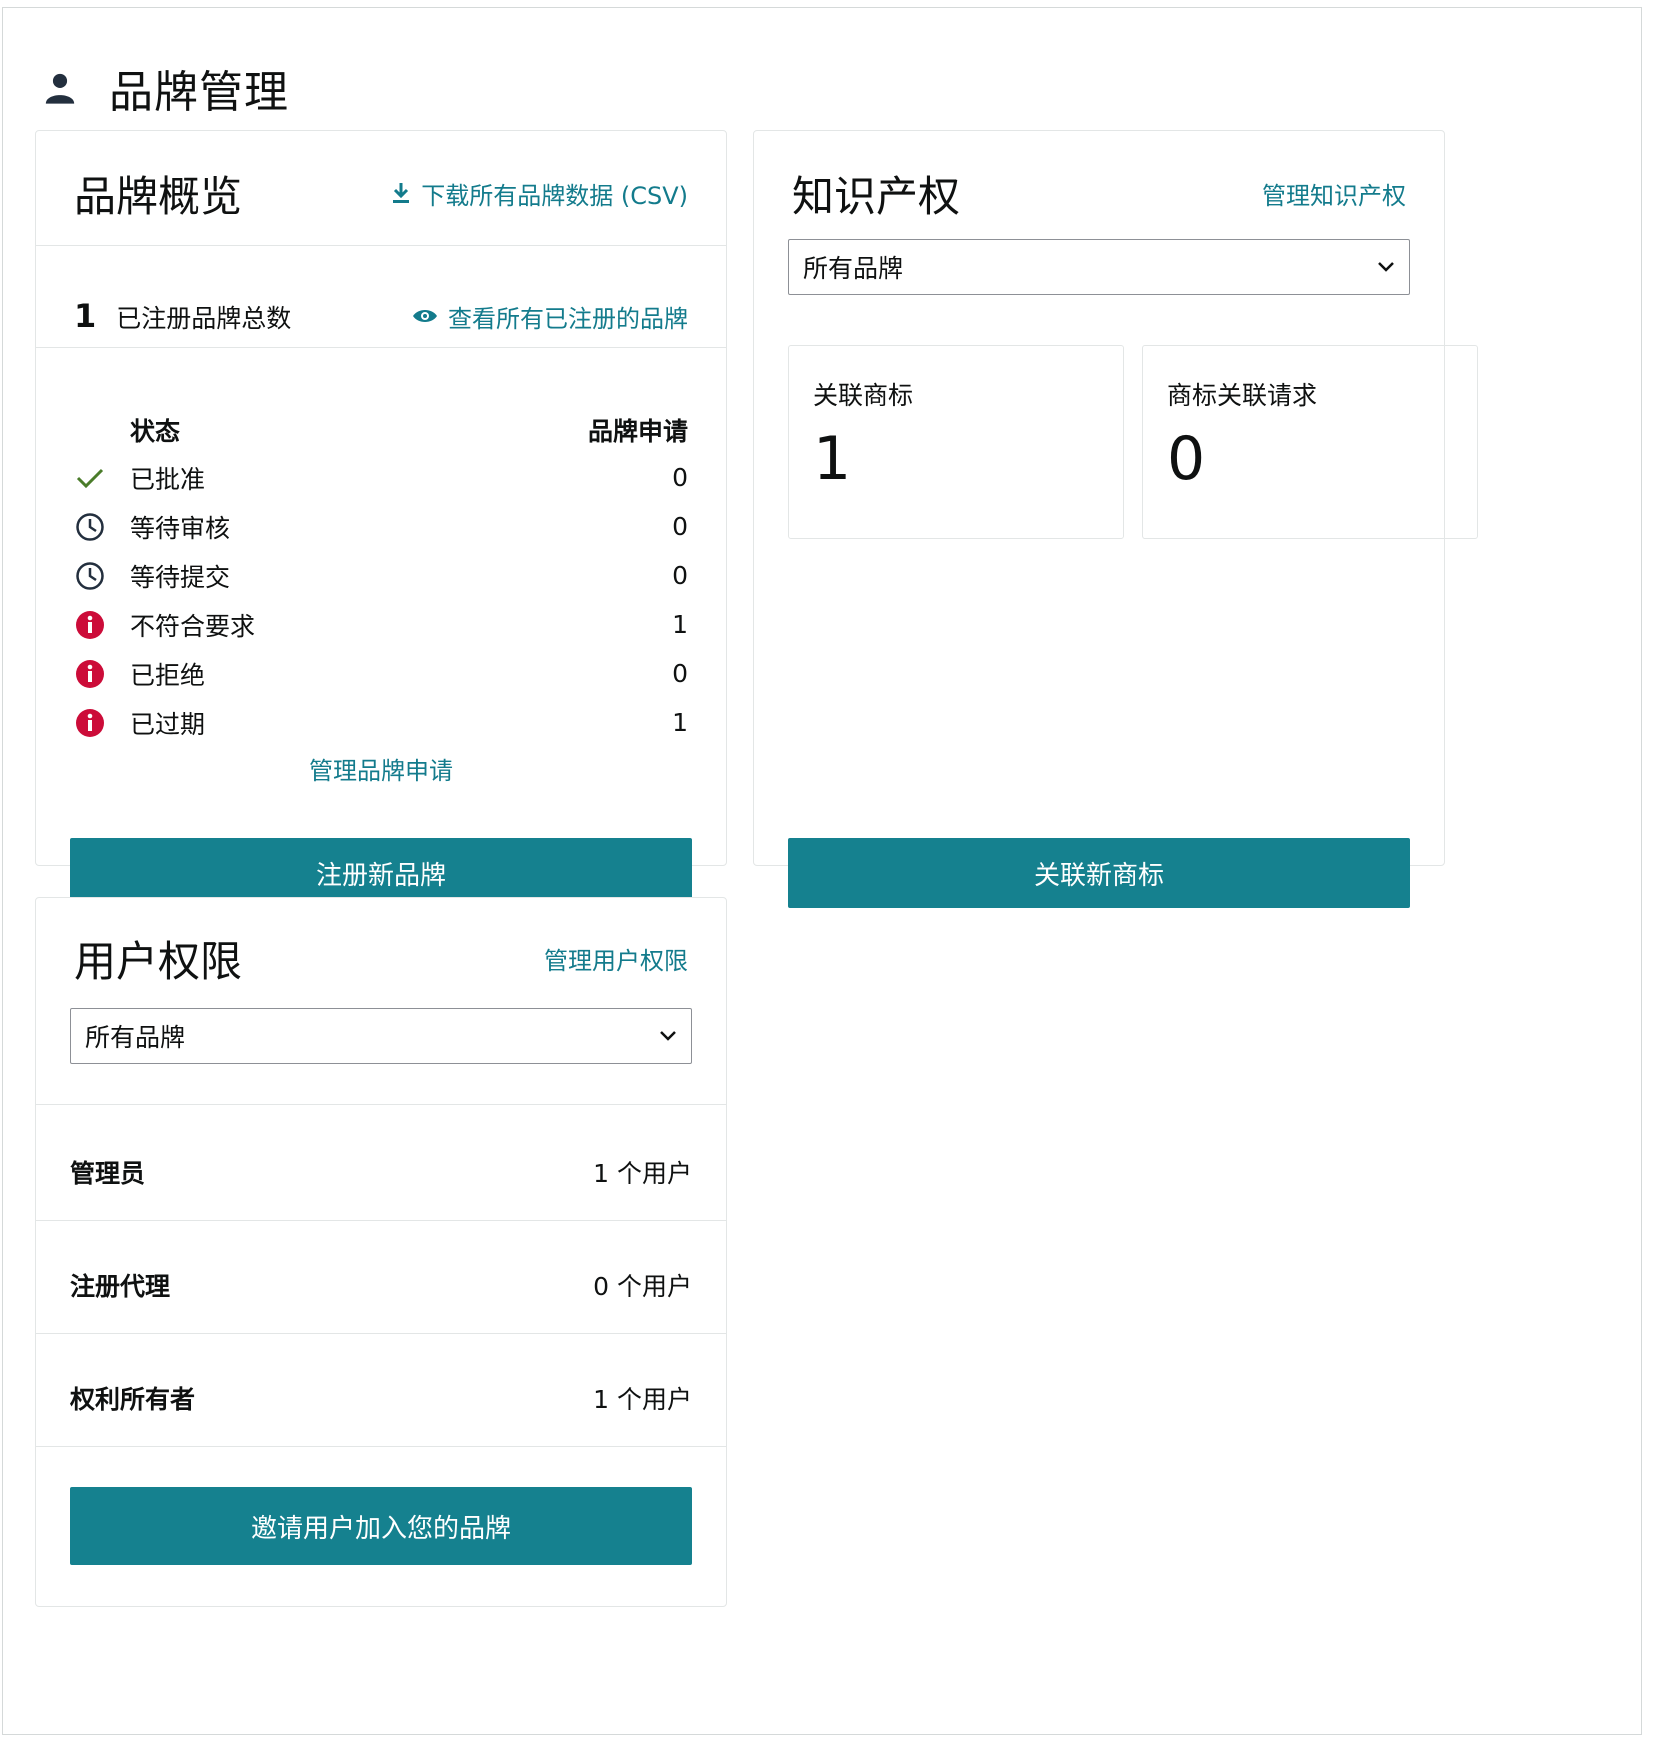 Image resolution: width=1654 pixels, height=1744 pixels. I want to click on page-header: 品牌管理, so click(166, 88).